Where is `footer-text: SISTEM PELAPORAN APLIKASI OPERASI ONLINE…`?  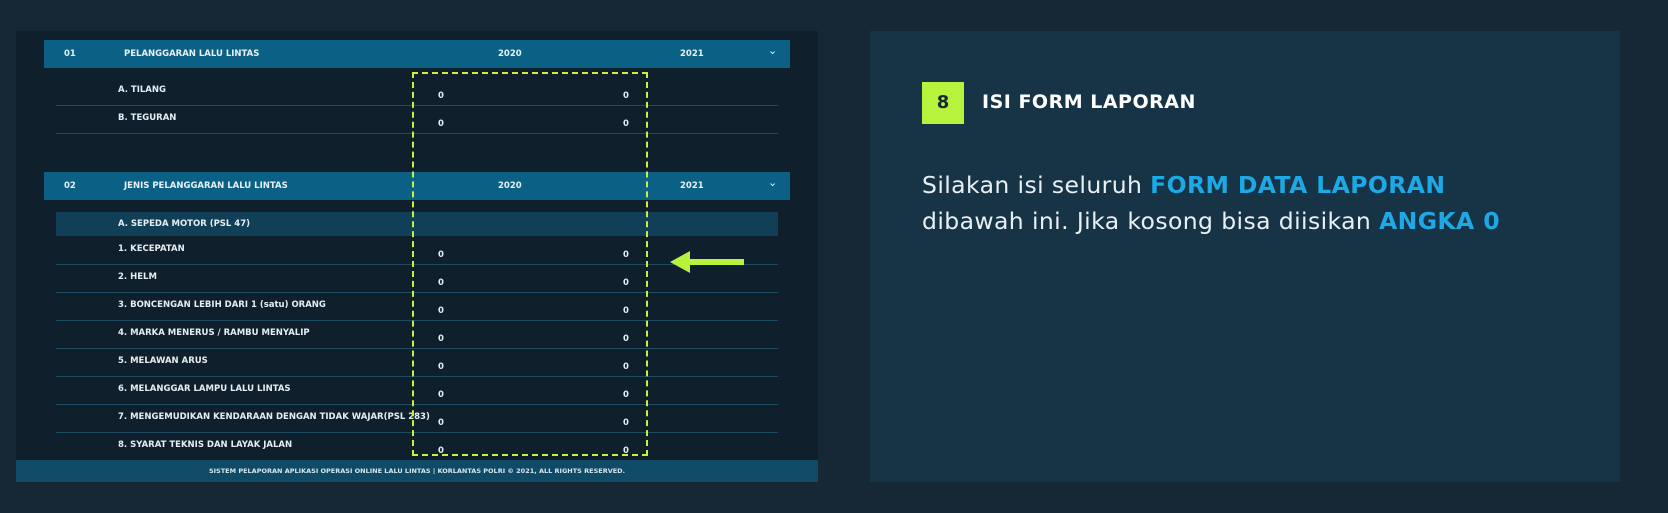 footer-text: SISTEM PELAPORAN APLIKASI OPERASI ONLINE… is located at coordinates (417, 471).